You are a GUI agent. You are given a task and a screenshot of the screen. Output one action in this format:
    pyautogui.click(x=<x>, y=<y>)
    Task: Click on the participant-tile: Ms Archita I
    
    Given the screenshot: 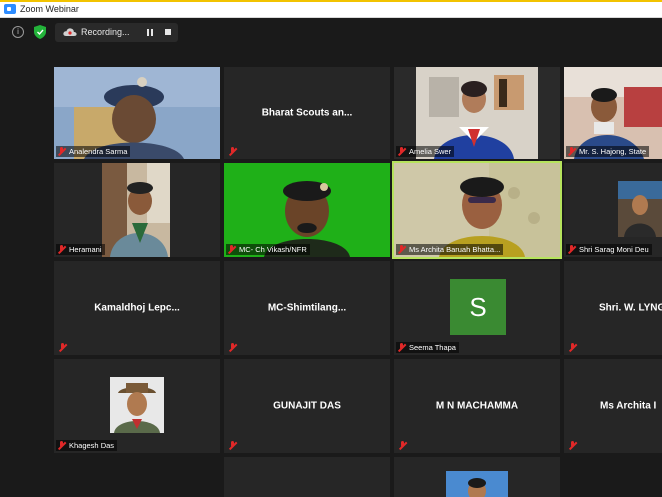 What is the action you would take?
    pyautogui.click(x=613, y=406)
    